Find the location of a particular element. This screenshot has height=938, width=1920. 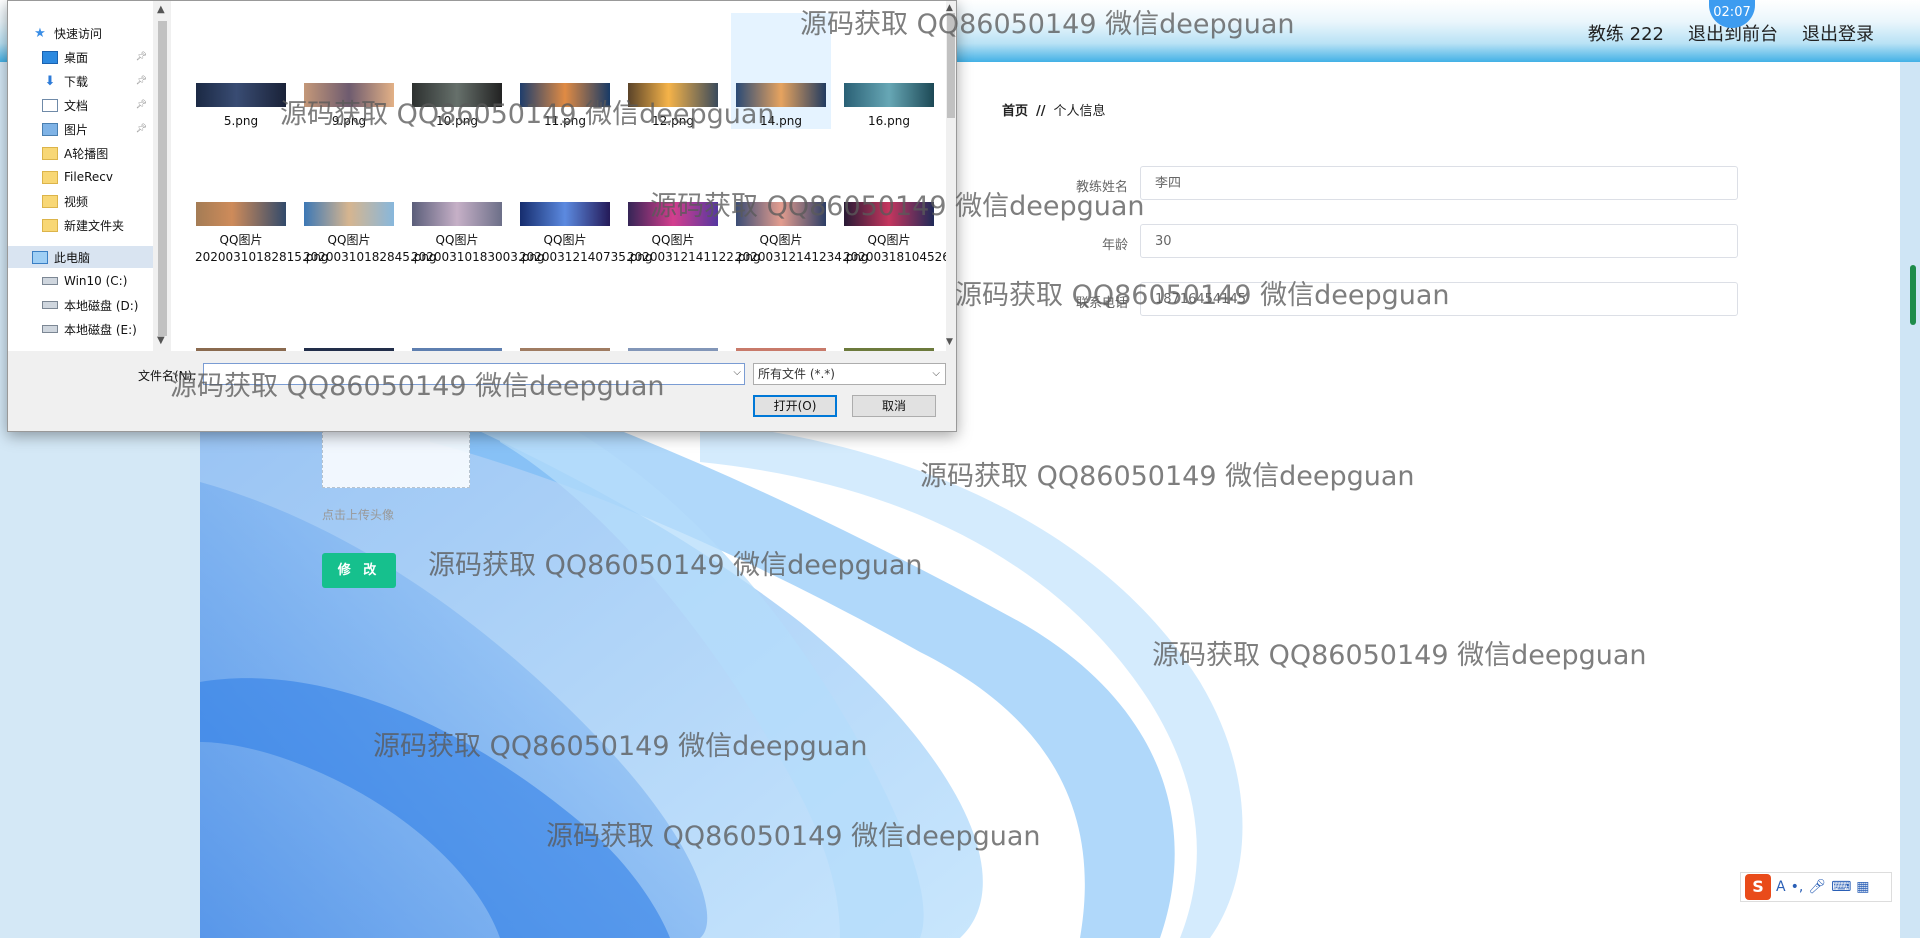

navigation-scroll-thumb is located at coordinates (162, 178).